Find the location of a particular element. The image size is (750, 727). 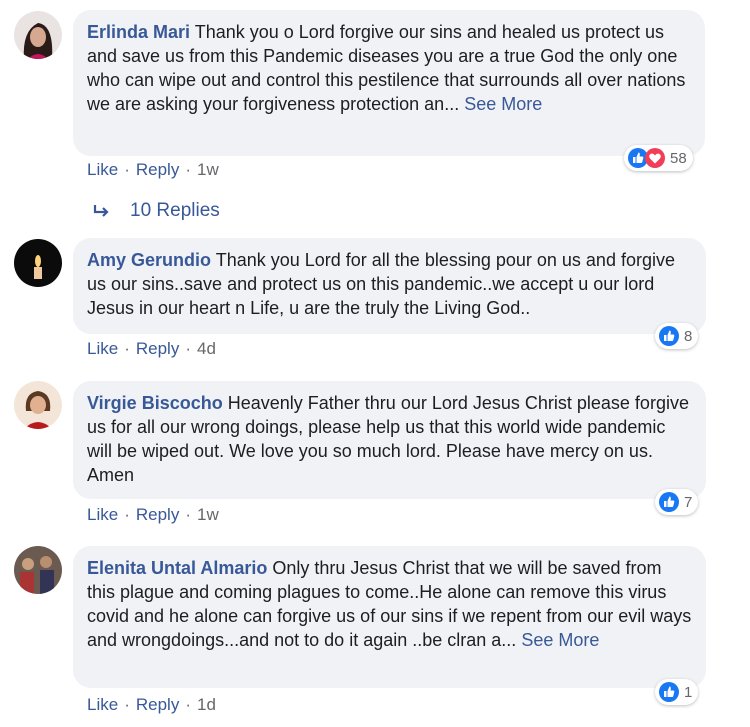

love-icon is located at coordinates (655, 158).